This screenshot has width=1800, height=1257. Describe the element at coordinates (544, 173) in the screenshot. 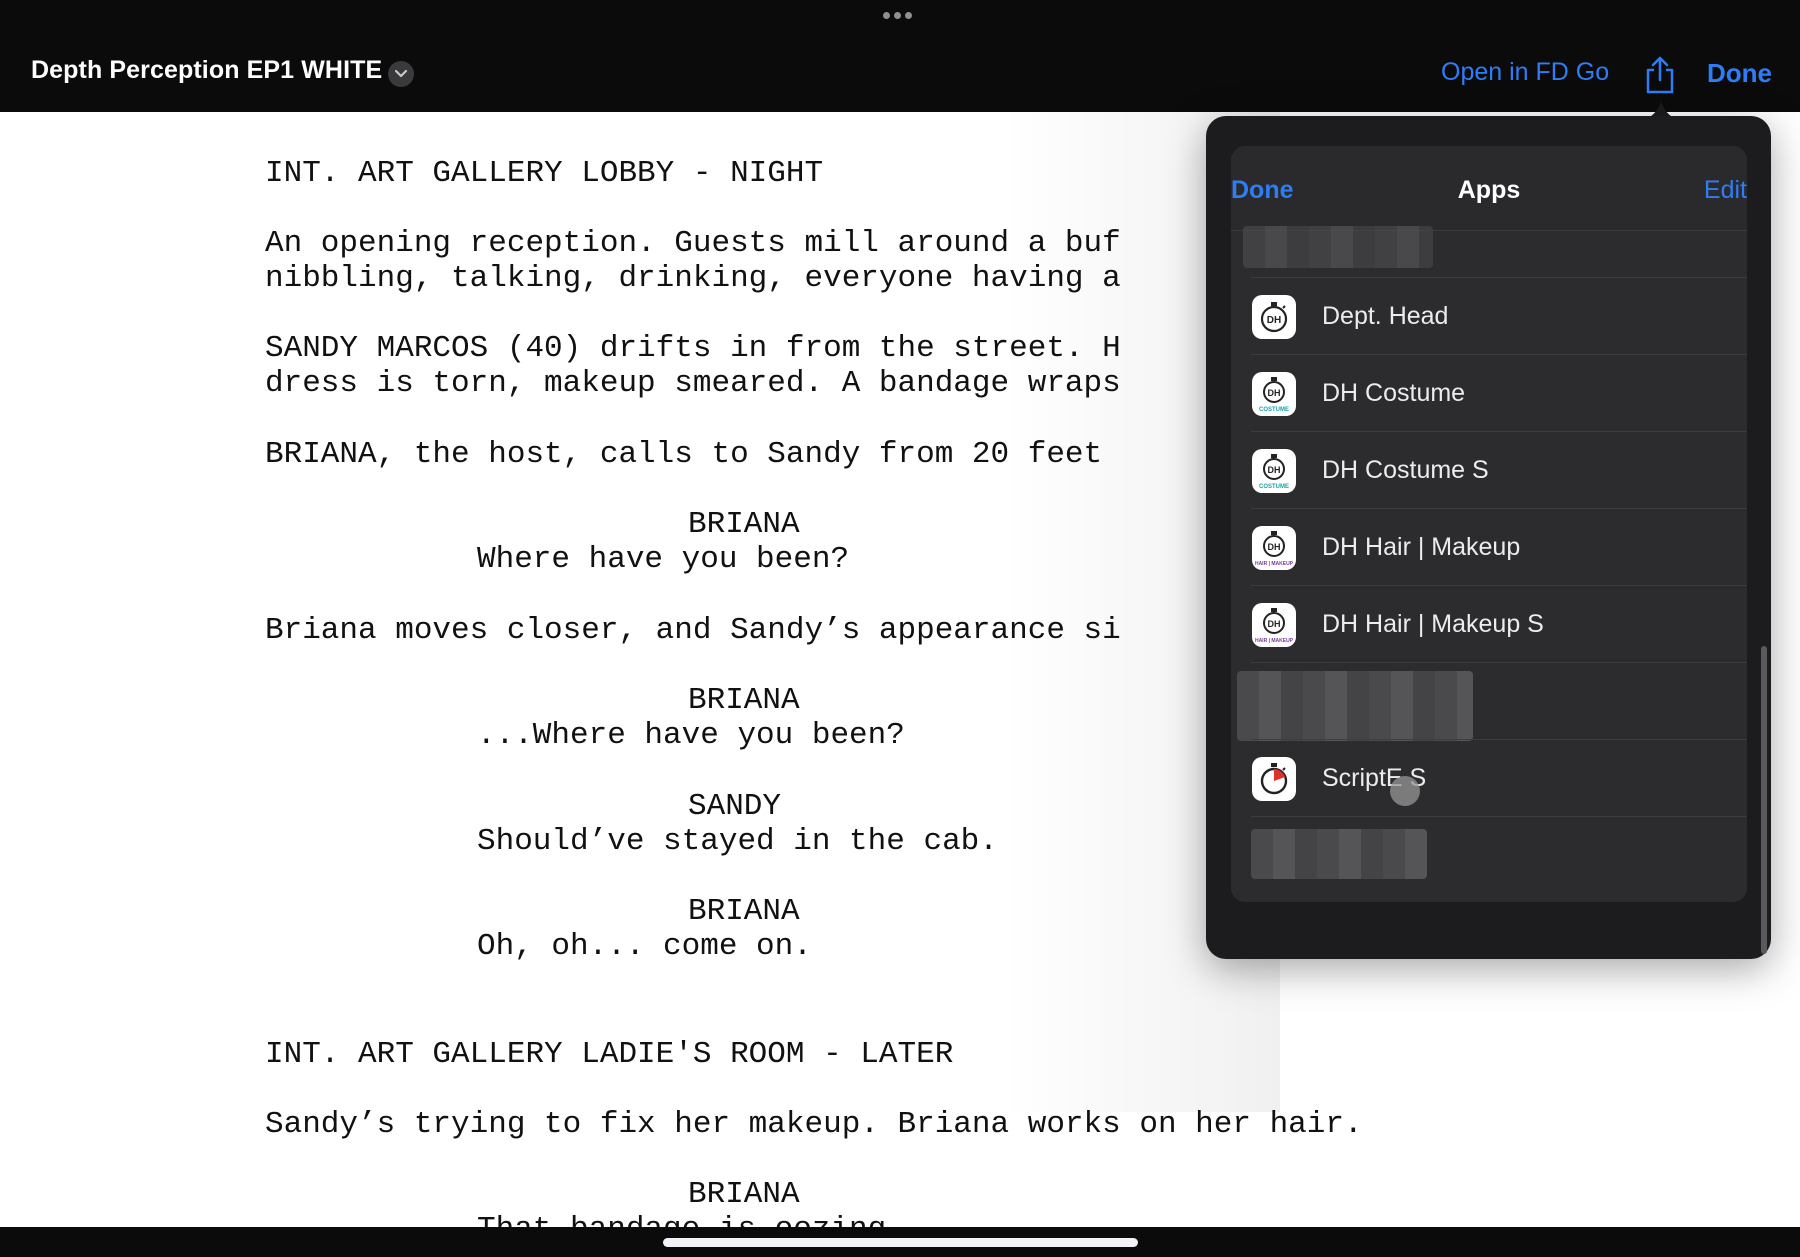

I see `scene-heading: INT. ART GALLERY LOBBY - NIGHT` at that location.